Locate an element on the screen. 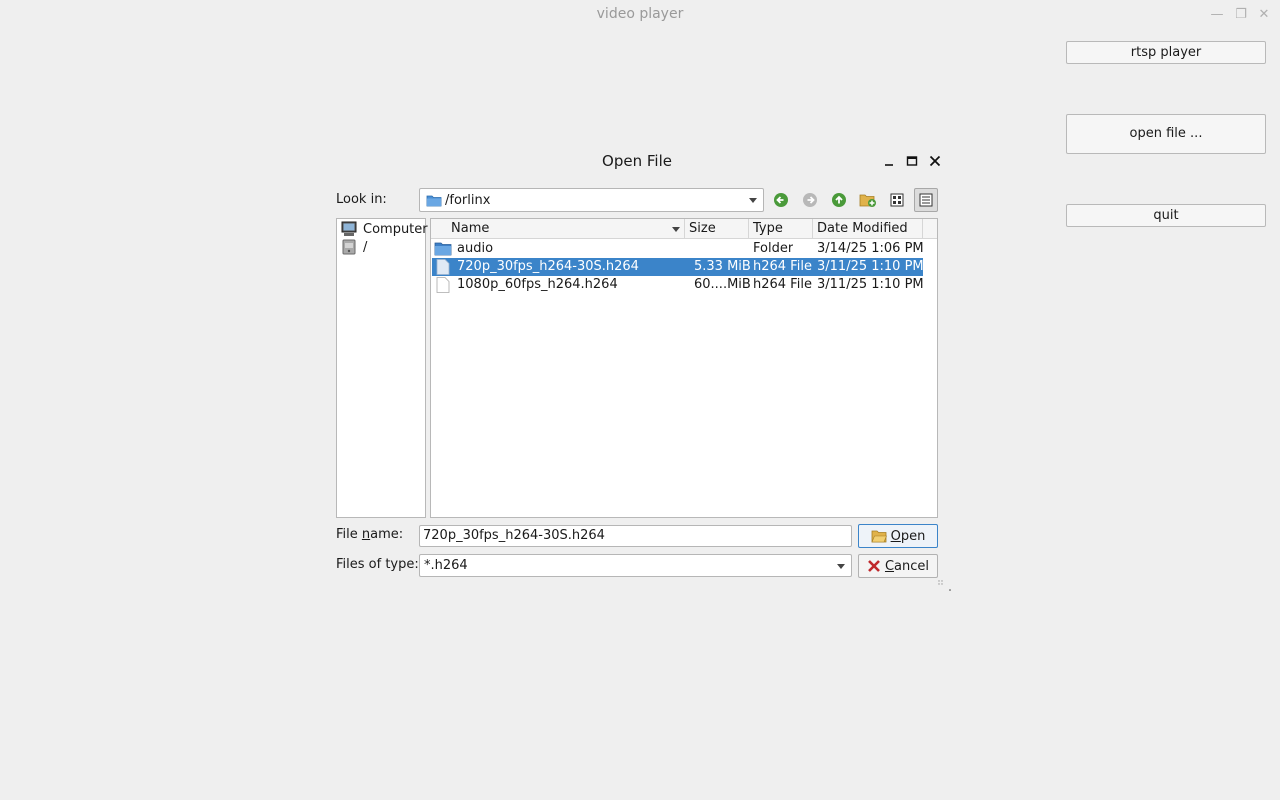 The height and width of the screenshot is (800, 1280). list-view-icon is located at coordinates (897, 200).